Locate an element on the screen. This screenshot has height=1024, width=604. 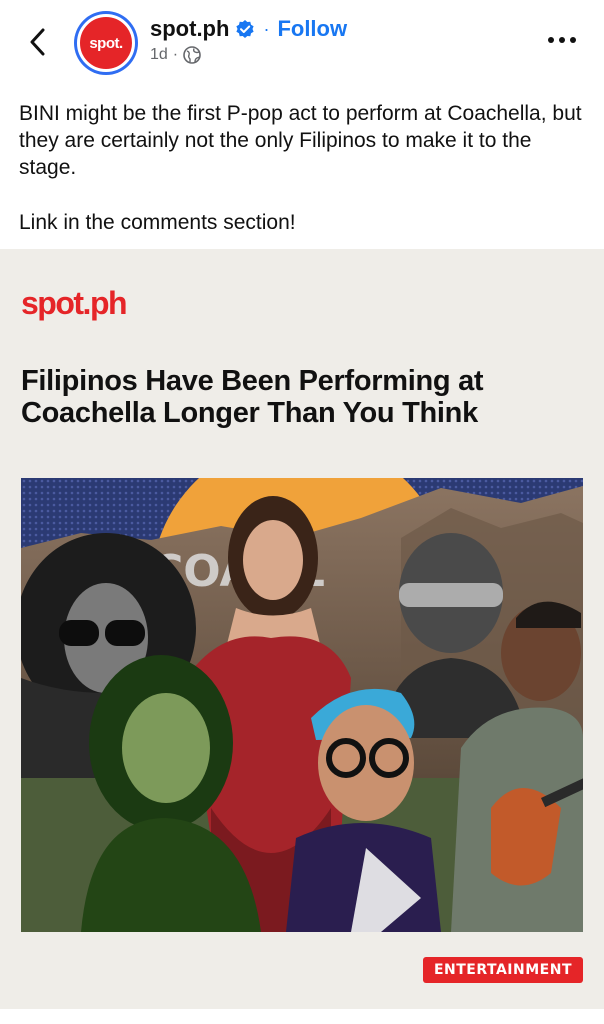
more-options-button is located at coordinates (562, 40).